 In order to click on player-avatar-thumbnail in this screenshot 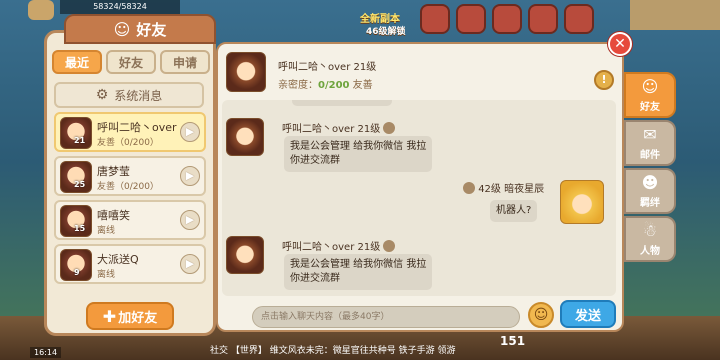, I will do `click(41, 10)`.